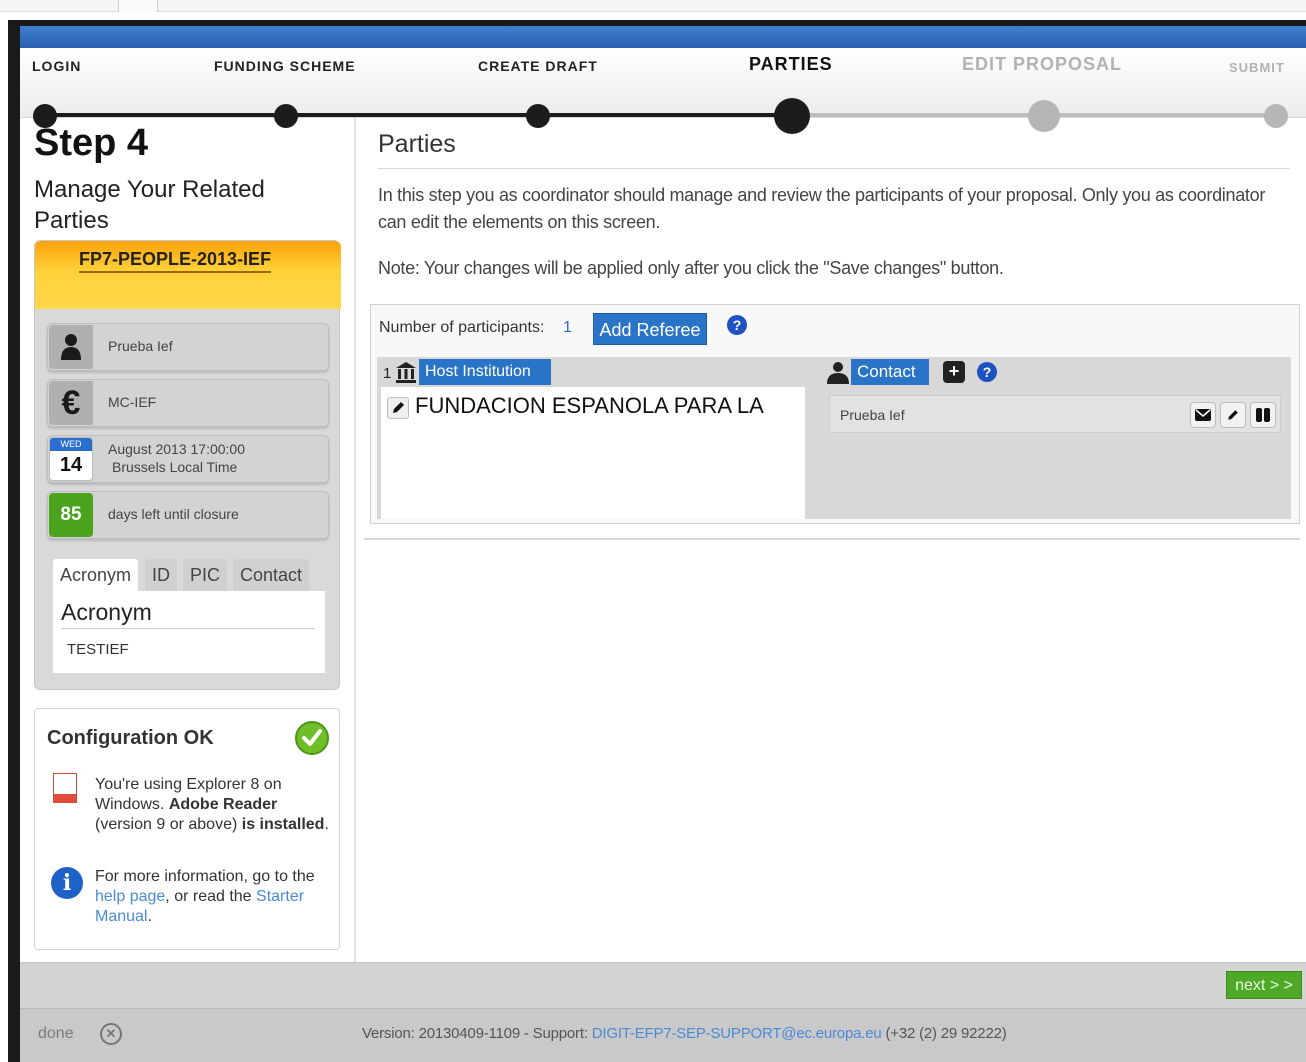  Describe the element at coordinates (312, 738) in the screenshot. I see `check-icon` at that location.